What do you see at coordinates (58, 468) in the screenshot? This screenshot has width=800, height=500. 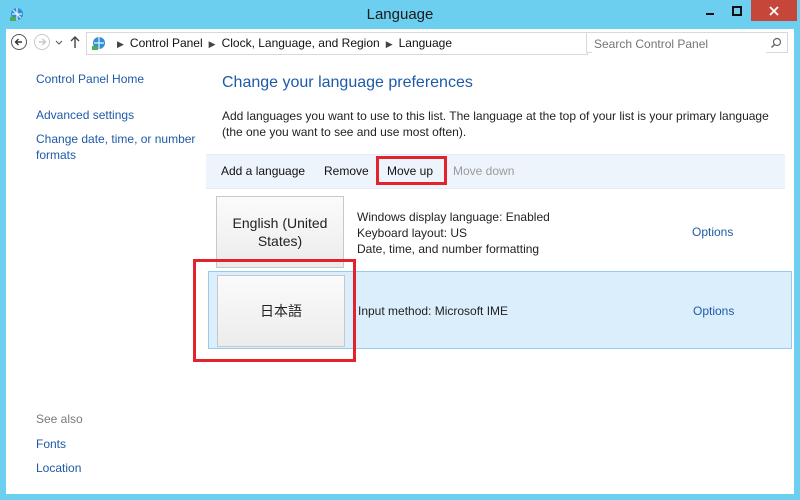 I see `location-link: Location` at bounding box center [58, 468].